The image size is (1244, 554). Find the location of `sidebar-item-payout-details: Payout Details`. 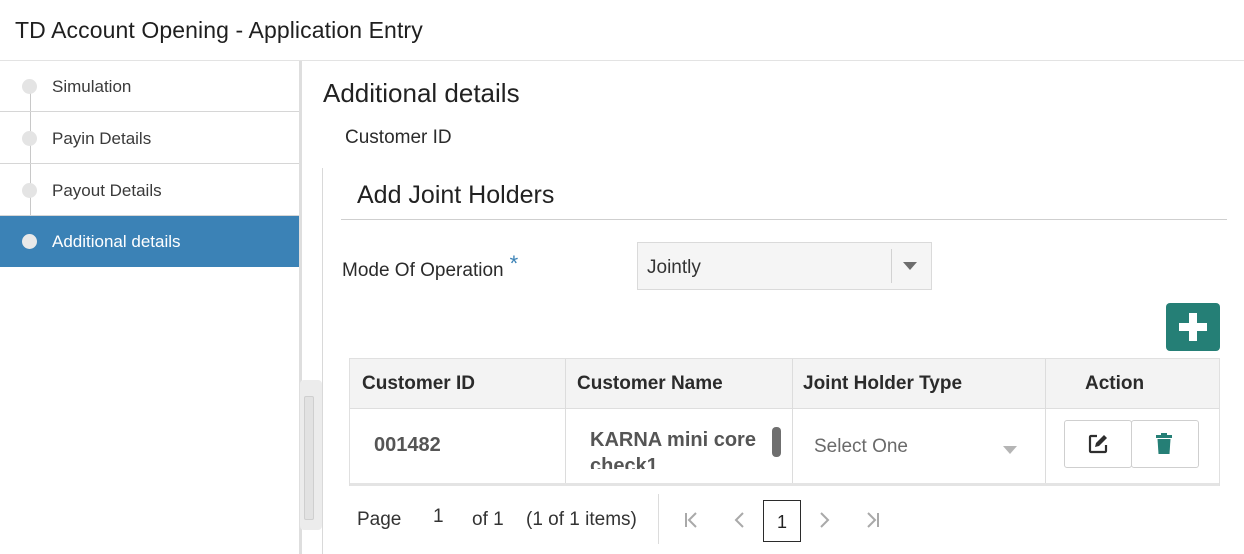

sidebar-item-payout-details: Payout Details is located at coordinates (149, 190).